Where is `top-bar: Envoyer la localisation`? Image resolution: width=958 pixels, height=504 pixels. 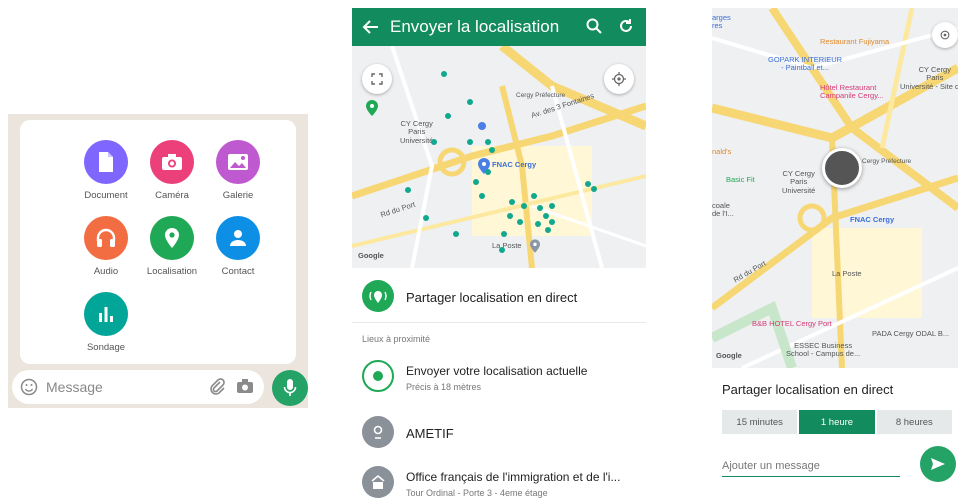 top-bar: Envoyer la localisation is located at coordinates (499, 27).